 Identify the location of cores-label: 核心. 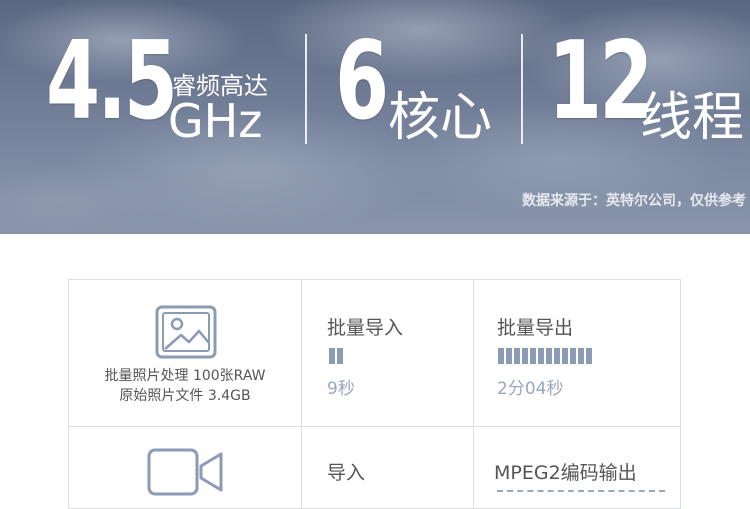
(440, 118).